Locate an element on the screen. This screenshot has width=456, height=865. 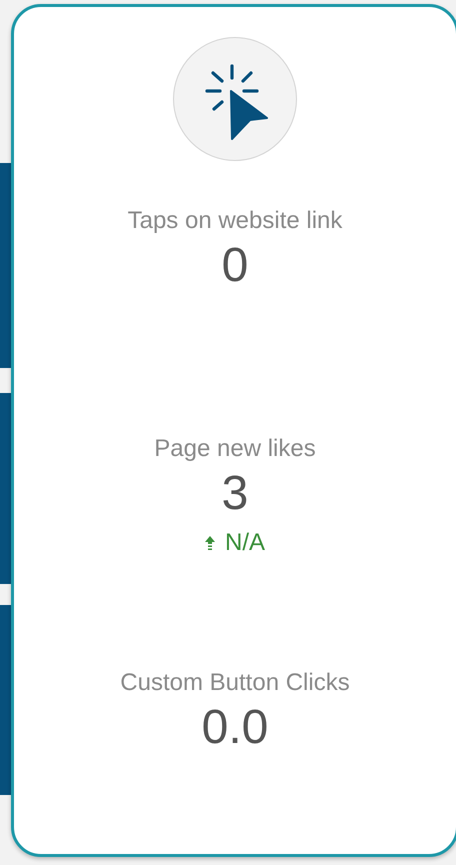
cursor-click-icon is located at coordinates (237, 102).